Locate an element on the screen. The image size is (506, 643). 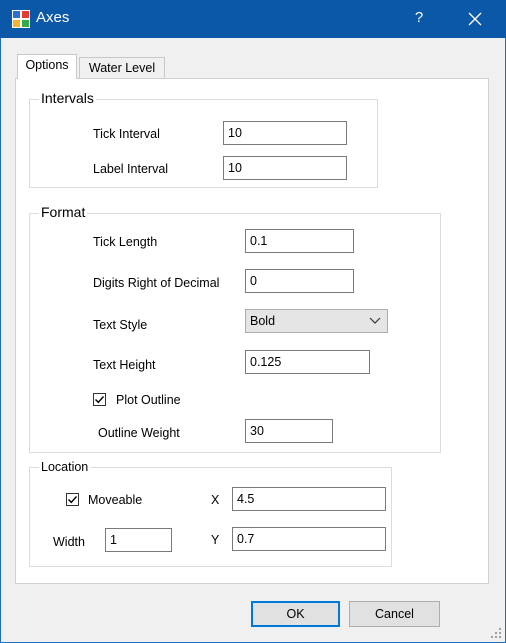
intervals-group: Intervals Tick Interval Label Interval is located at coordinates (203, 139).